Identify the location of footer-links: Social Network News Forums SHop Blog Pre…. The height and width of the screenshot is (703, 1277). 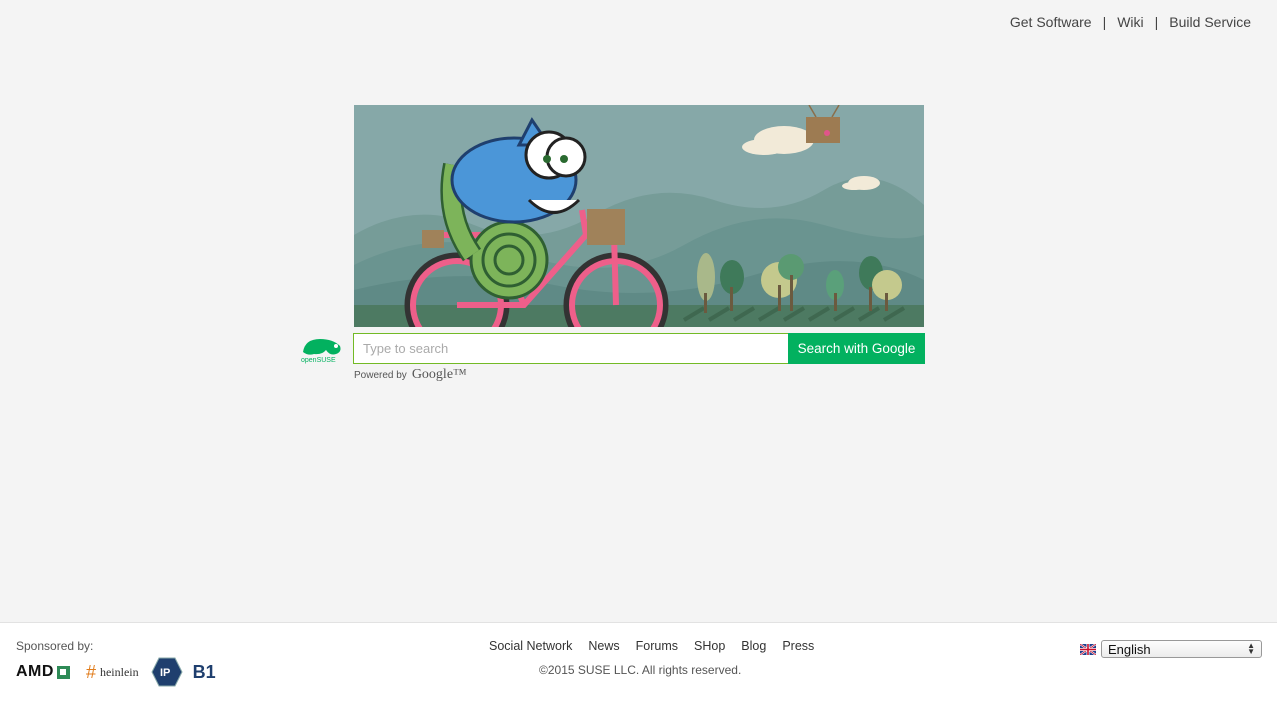
(651, 646).